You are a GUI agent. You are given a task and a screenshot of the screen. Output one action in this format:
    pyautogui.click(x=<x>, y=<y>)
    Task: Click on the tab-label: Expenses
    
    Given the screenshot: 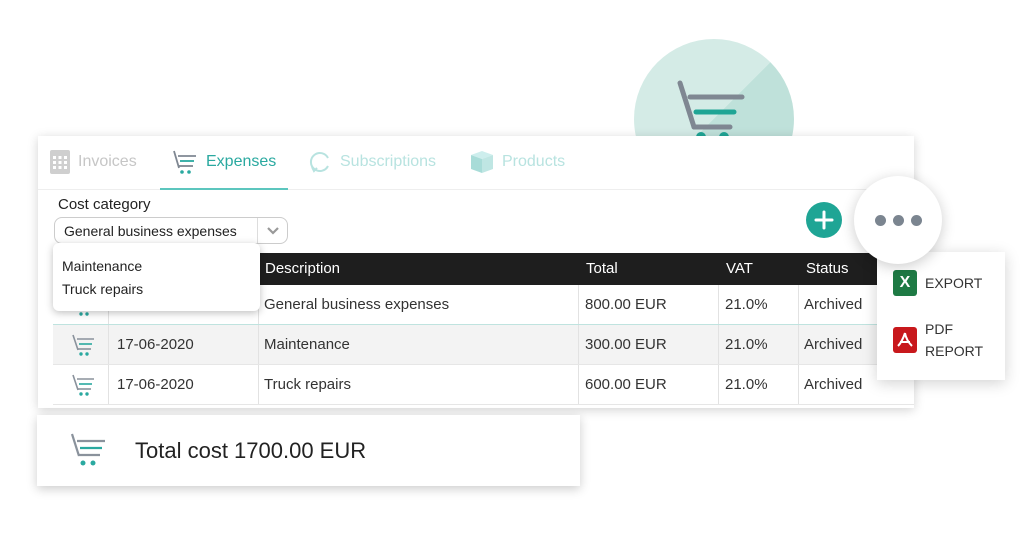 What is the action you would take?
    pyautogui.click(x=241, y=161)
    